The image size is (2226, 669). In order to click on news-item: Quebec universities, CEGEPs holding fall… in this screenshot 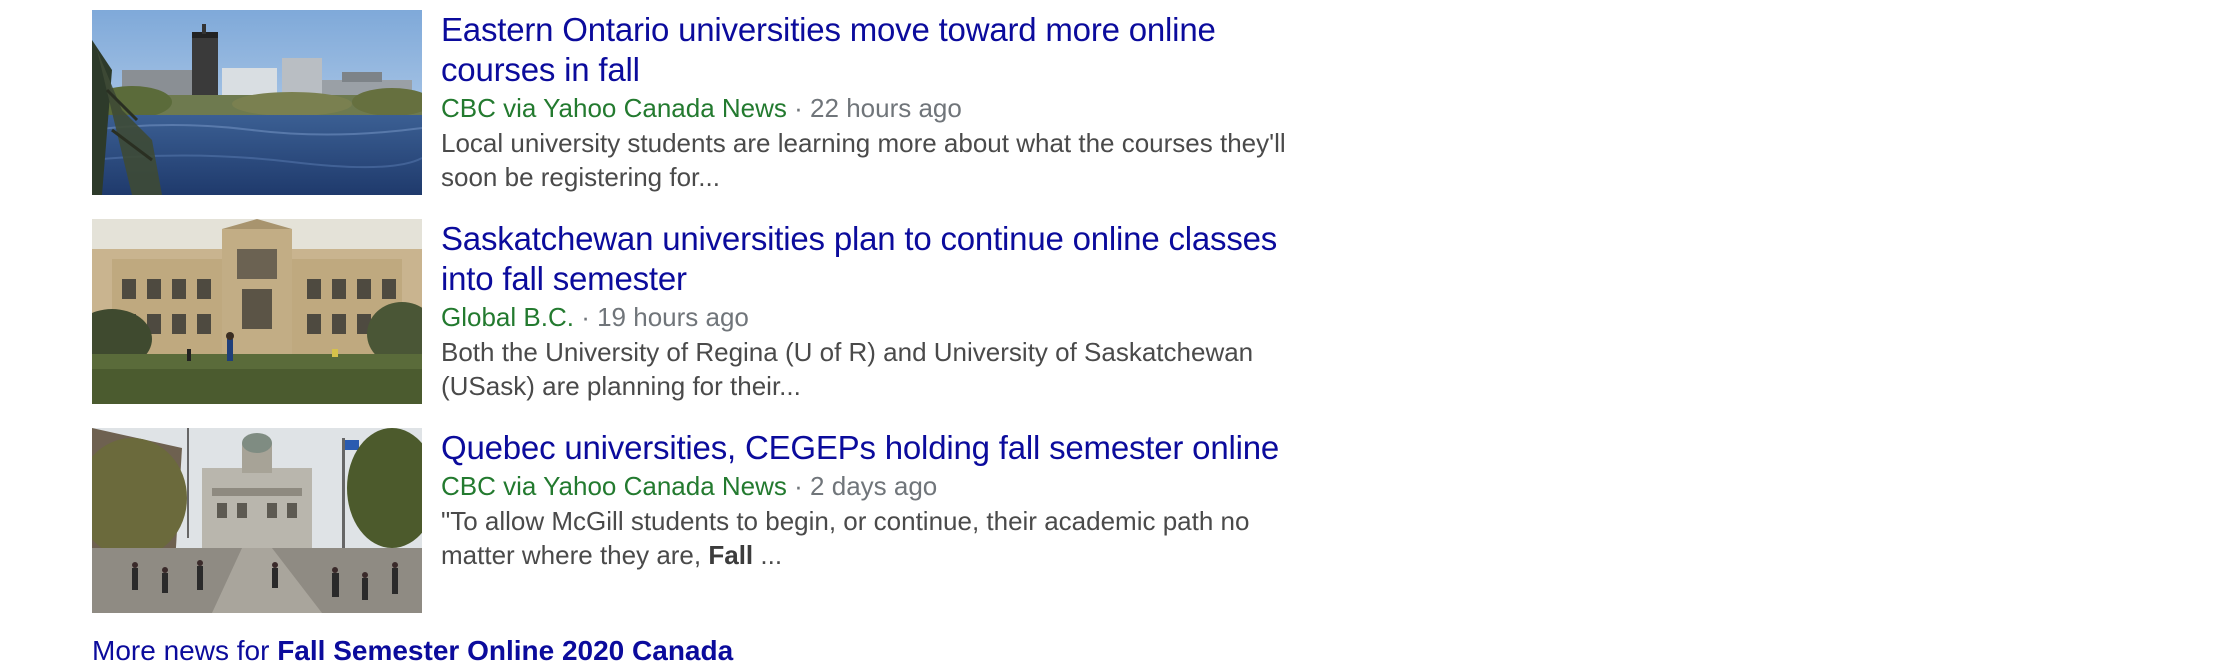, I will do `click(692, 520)`.